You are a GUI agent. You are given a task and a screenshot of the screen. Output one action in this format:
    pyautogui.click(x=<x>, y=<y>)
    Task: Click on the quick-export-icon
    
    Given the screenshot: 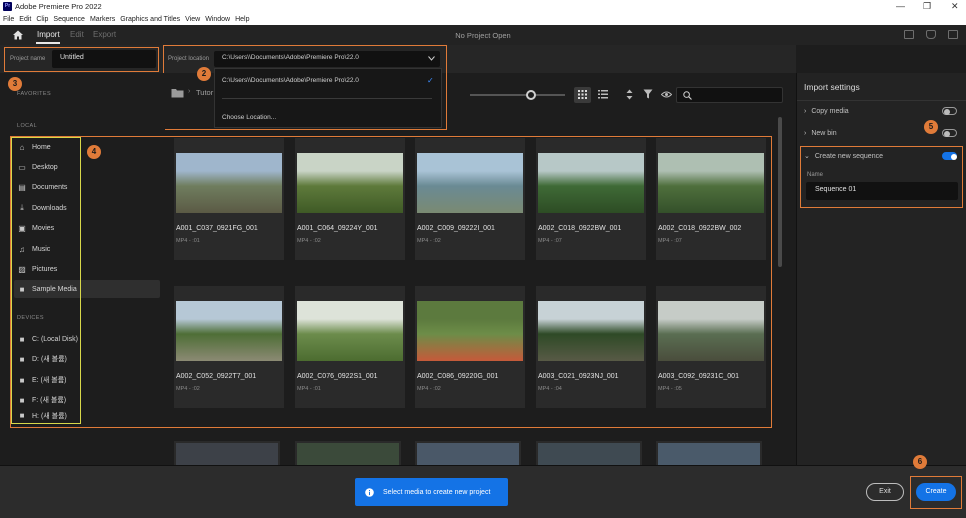 What is the action you would take?
    pyautogui.click(x=909, y=34)
    